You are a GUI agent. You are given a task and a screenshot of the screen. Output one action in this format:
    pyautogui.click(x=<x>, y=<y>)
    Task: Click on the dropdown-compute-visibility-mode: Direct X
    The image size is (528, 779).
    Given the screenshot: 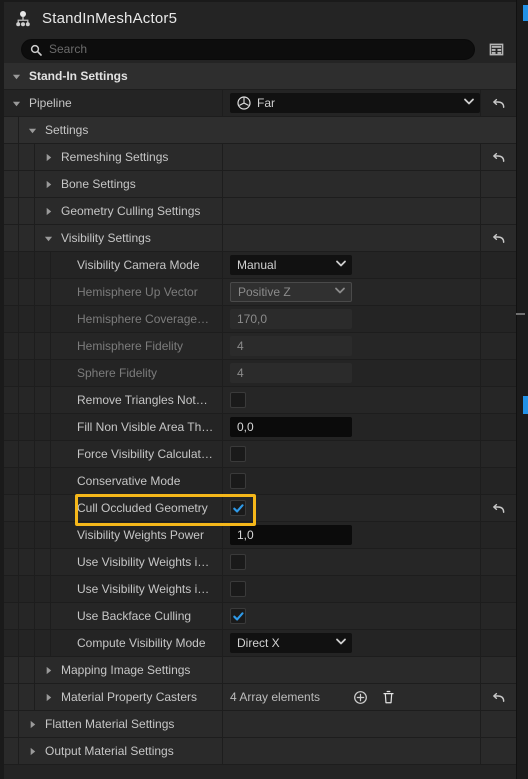 What is the action you would take?
    pyautogui.click(x=291, y=643)
    